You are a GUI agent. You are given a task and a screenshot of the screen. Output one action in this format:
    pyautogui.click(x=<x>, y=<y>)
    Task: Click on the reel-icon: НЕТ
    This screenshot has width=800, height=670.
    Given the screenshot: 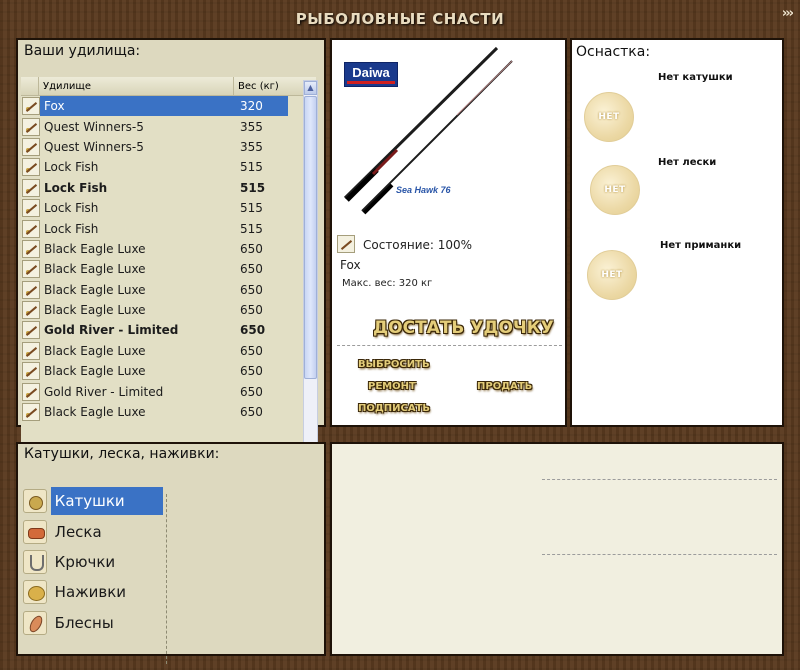 What is the action you would take?
    pyautogui.click(x=609, y=117)
    